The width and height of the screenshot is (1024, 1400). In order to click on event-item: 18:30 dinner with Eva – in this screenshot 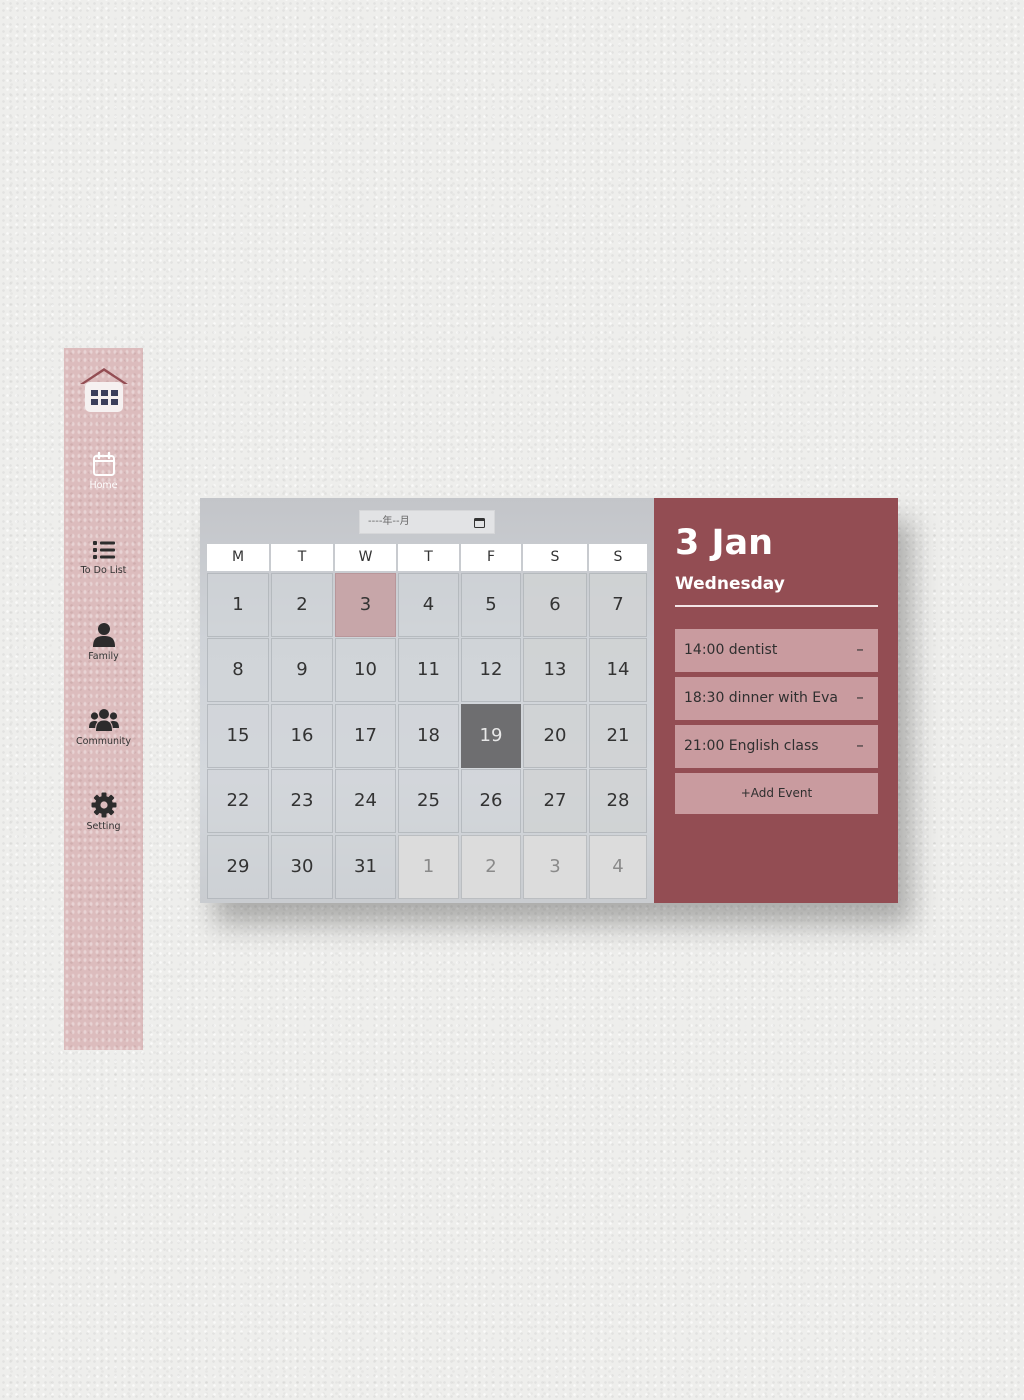, I will do `click(776, 698)`.